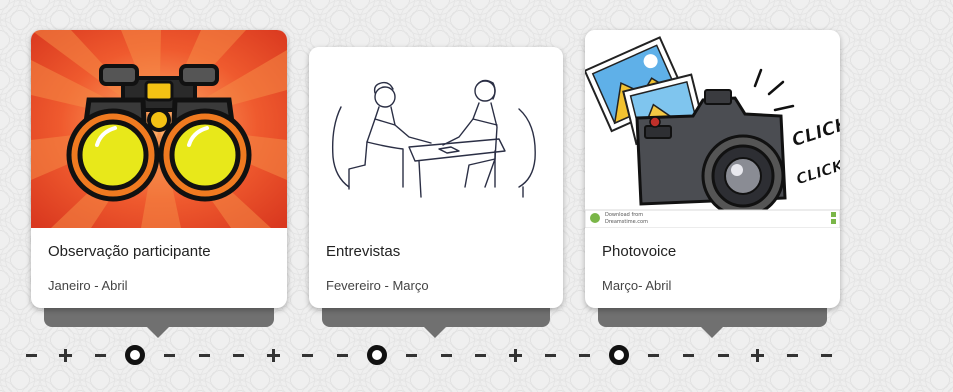 The image size is (953, 392). Describe the element at coordinates (639, 251) in the screenshot. I see `card-title: Photovoice` at that location.